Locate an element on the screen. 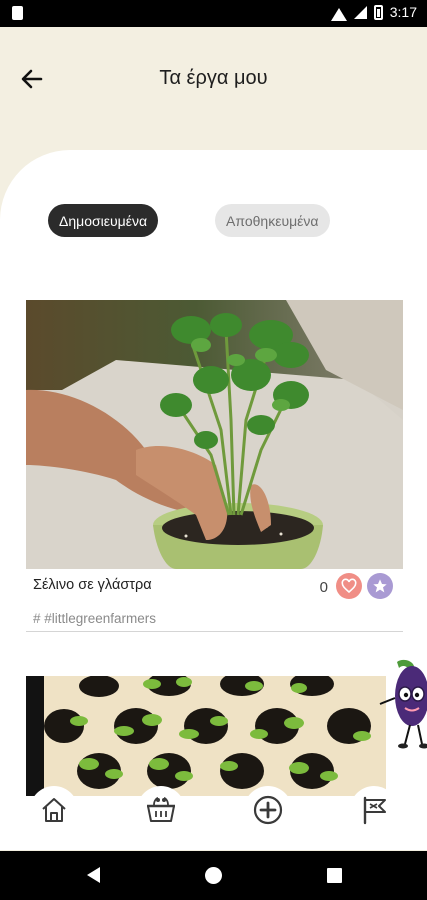 The image size is (427, 900). bottom-navigation is located at coordinates (213, 818).